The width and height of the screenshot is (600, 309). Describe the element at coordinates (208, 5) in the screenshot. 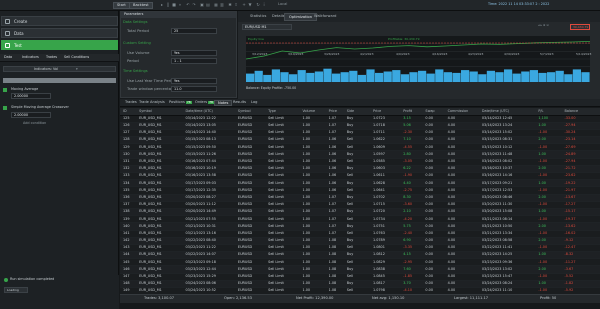

I see `folder-icon: ▤` at that location.